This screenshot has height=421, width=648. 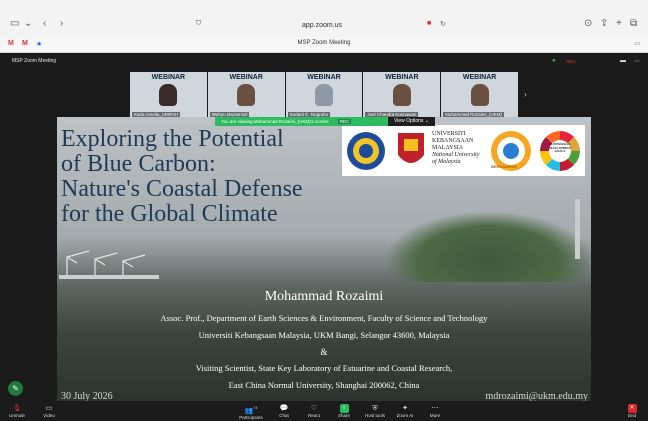 I want to click on shield-icon: ●, so click(x=554, y=61).